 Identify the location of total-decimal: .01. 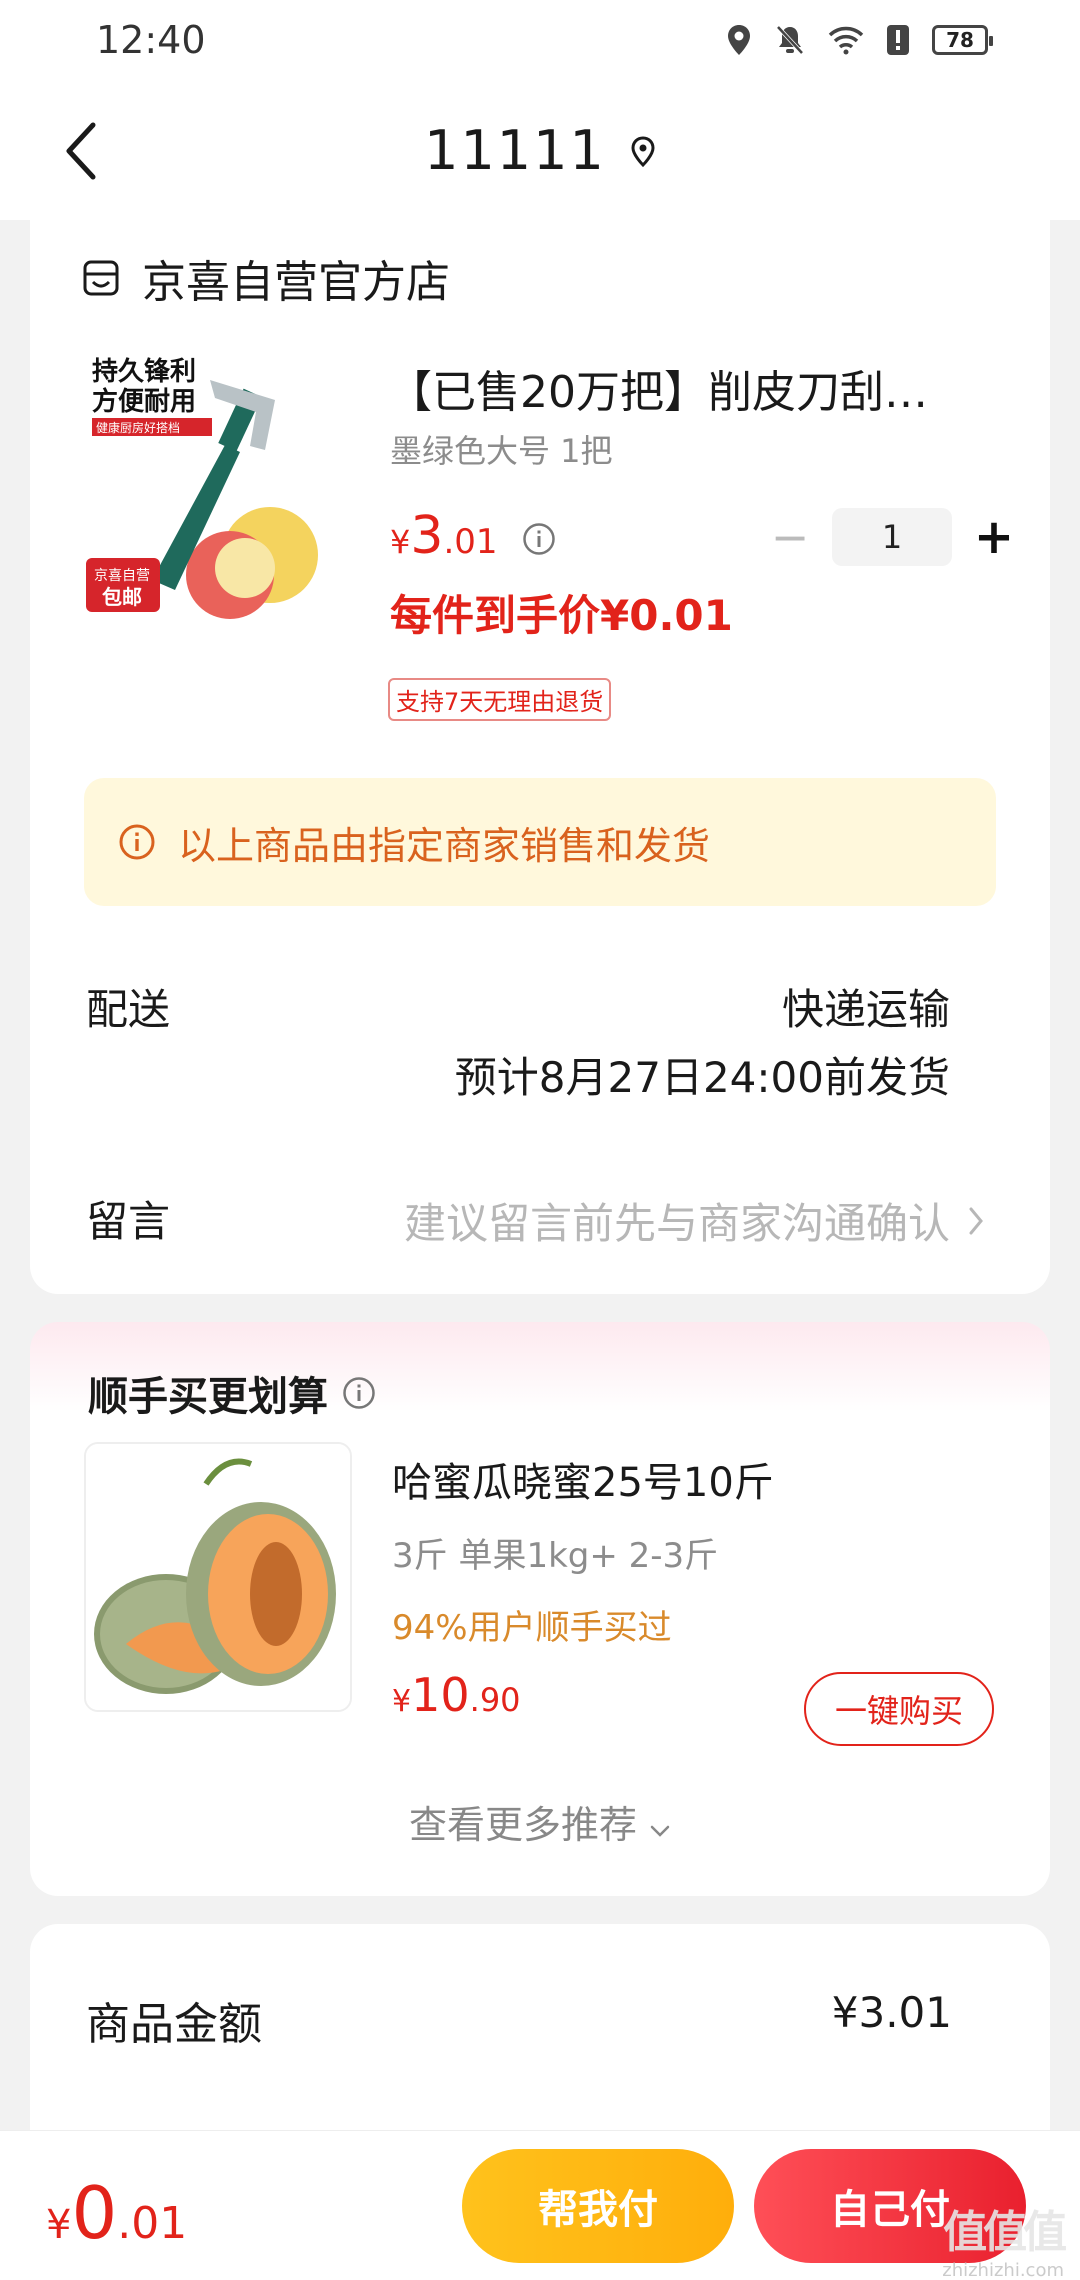
(152, 2223).